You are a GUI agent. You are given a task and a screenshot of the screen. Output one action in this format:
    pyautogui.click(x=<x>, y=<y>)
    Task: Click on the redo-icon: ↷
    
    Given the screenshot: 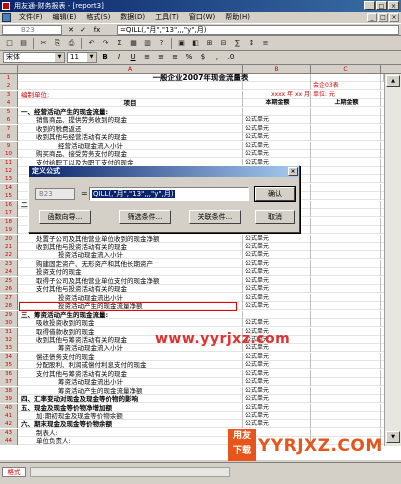 What is the action you would take?
    pyautogui.click(x=105, y=43)
    